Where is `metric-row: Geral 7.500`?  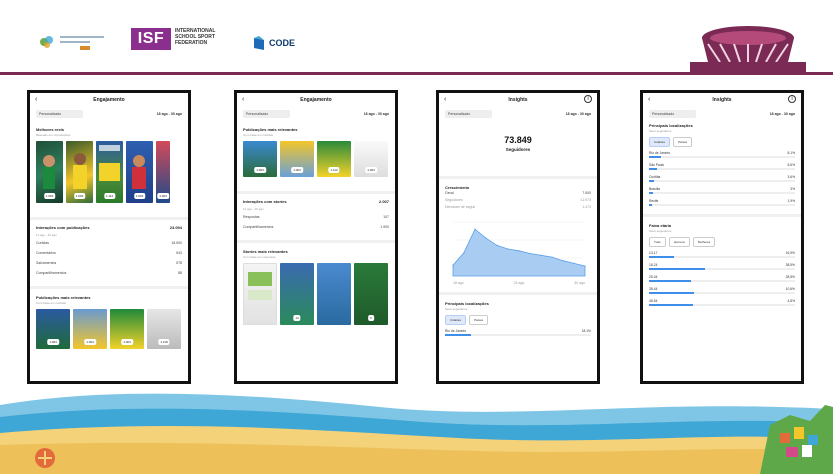 metric-row: Geral 7.500 is located at coordinates (518, 194).